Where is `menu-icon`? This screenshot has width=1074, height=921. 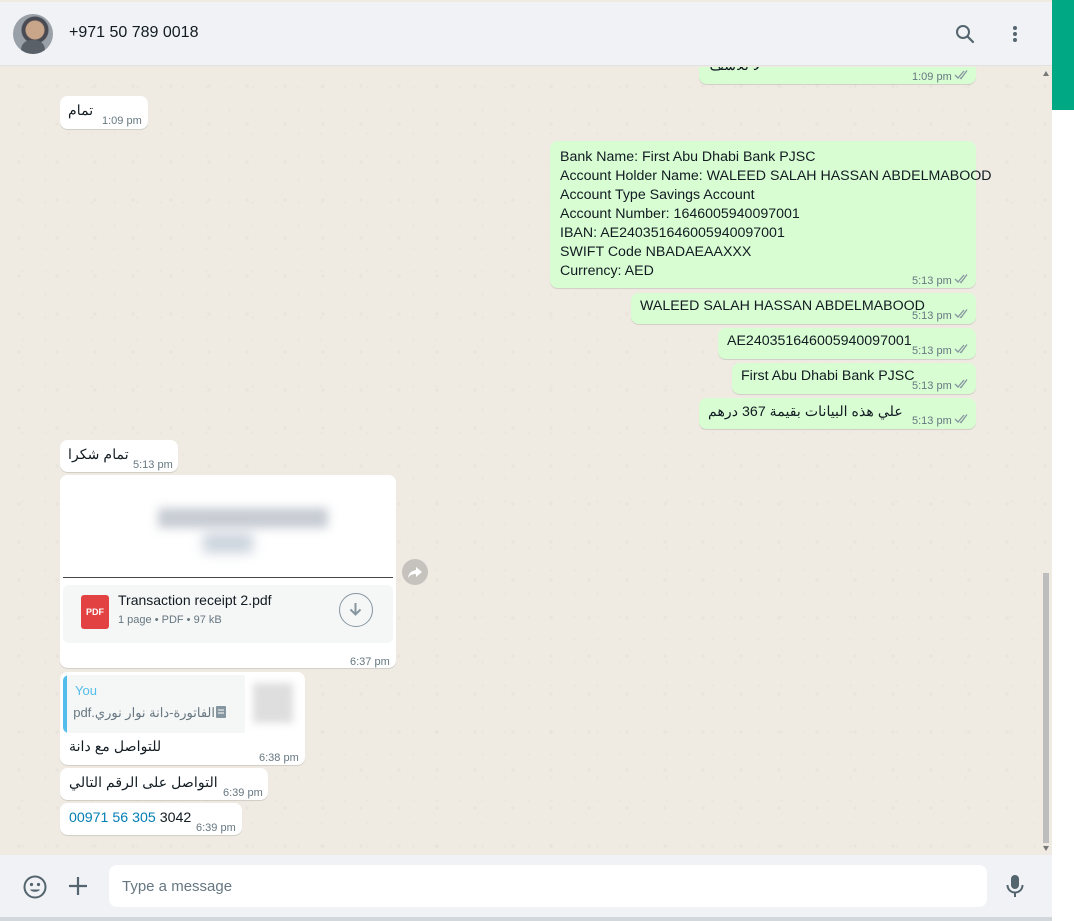 menu-icon is located at coordinates (1015, 34).